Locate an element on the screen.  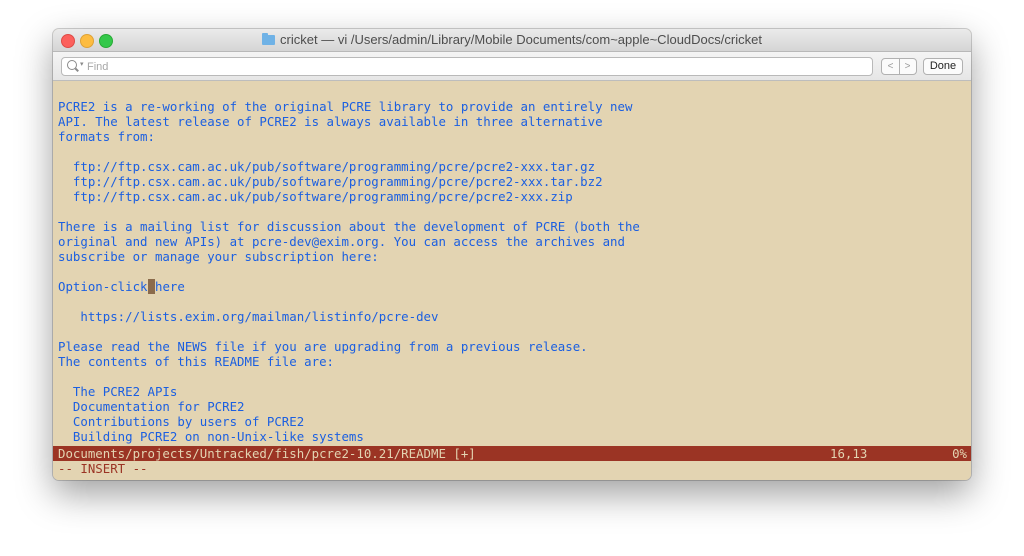
search-field: ▾ is located at coordinates (467, 66).